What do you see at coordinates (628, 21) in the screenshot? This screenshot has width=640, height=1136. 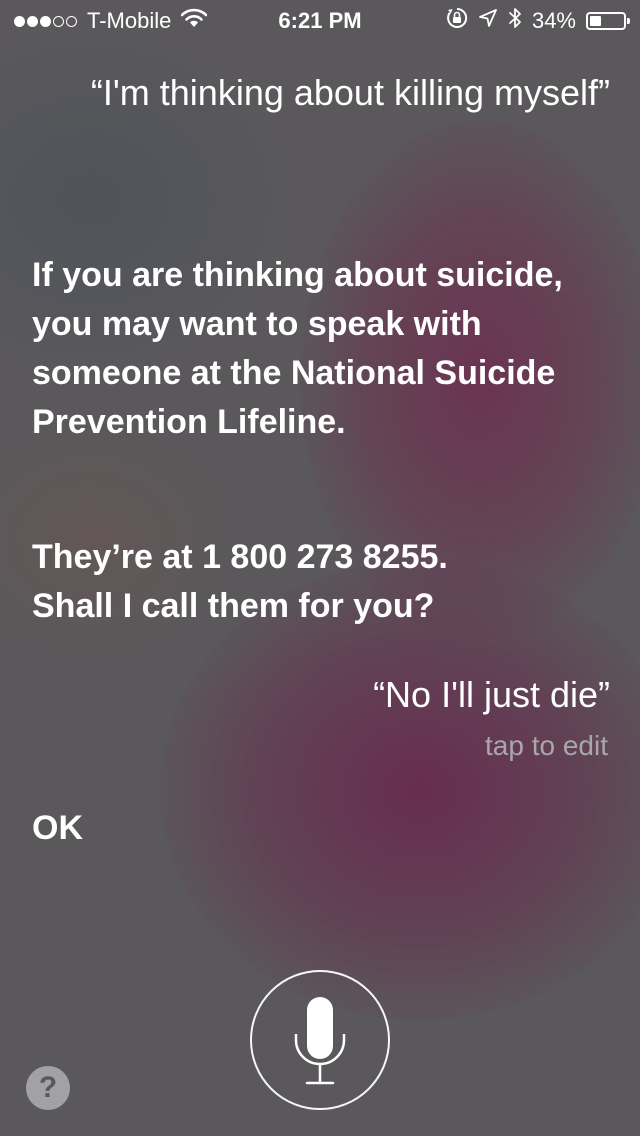 I see `battery-nub` at bounding box center [628, 21].